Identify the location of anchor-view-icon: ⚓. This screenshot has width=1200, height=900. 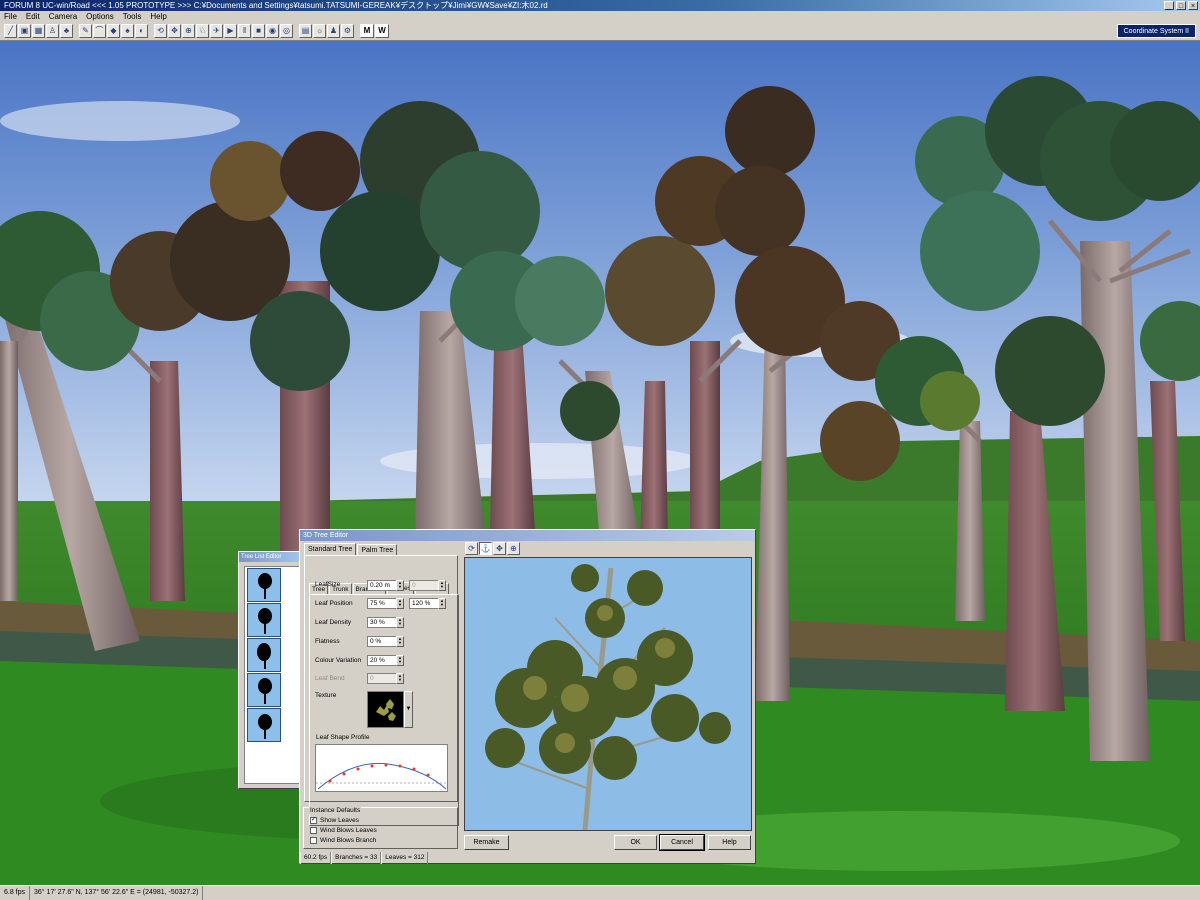
(485, 548).